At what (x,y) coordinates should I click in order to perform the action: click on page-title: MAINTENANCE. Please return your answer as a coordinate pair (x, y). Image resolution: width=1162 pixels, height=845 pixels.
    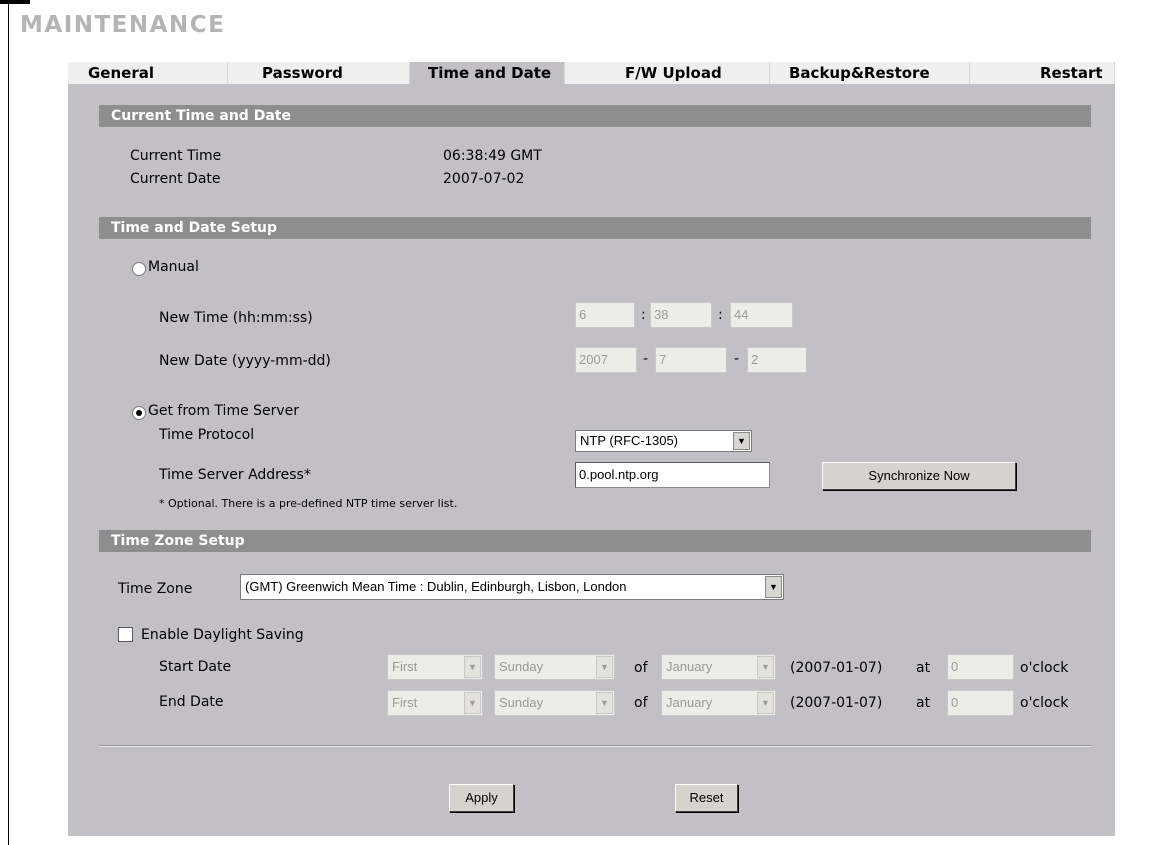
    Looking at the image, I should click on (123, 25).